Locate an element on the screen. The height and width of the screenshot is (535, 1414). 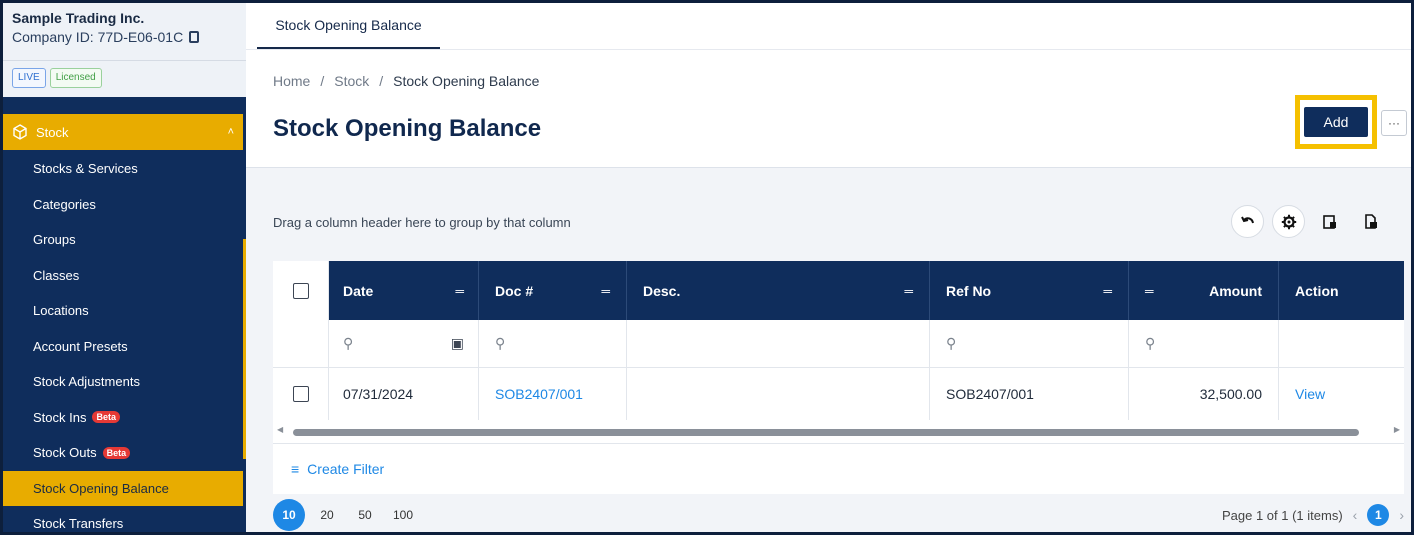
column-header-desc: Desc. ═ is located at coordinates (778, 290).